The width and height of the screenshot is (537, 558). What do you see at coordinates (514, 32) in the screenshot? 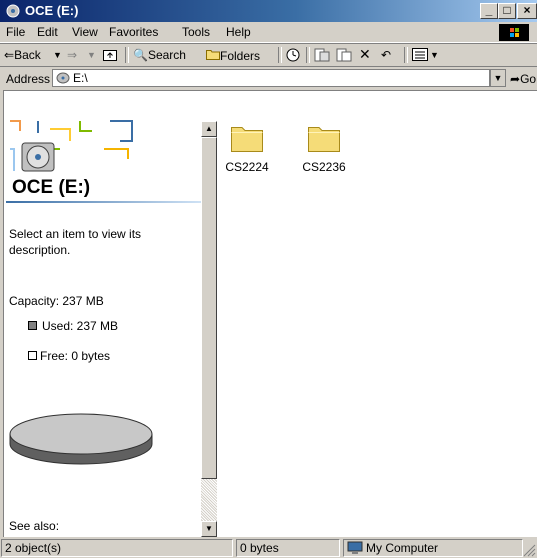
I see `windows-logo-icon` at bounding box center [514, 32].